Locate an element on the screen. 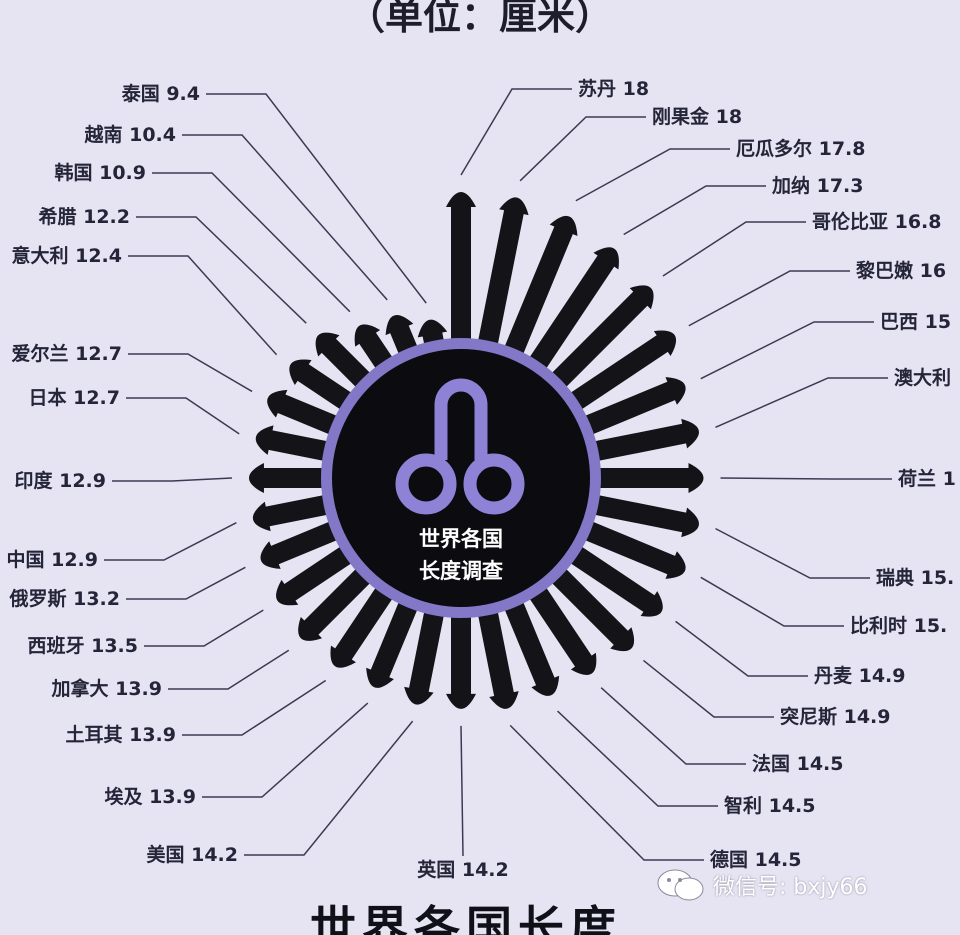 The image size is (960, 935). label-28: 希腊 12.2 is located at coordinates (85, 216).